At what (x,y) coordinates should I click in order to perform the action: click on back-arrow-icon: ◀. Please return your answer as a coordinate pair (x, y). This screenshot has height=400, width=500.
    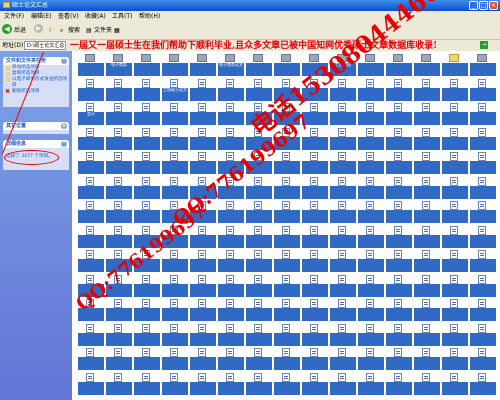
    Looking at the image, I should click on (7, 29).